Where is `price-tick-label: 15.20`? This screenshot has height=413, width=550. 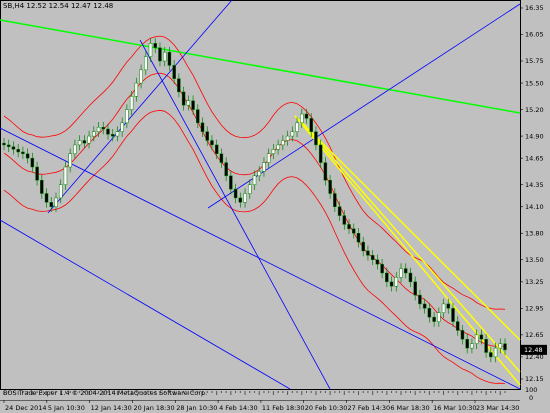
price-tick-label: 15.20 is located at coordinates (534, 110).